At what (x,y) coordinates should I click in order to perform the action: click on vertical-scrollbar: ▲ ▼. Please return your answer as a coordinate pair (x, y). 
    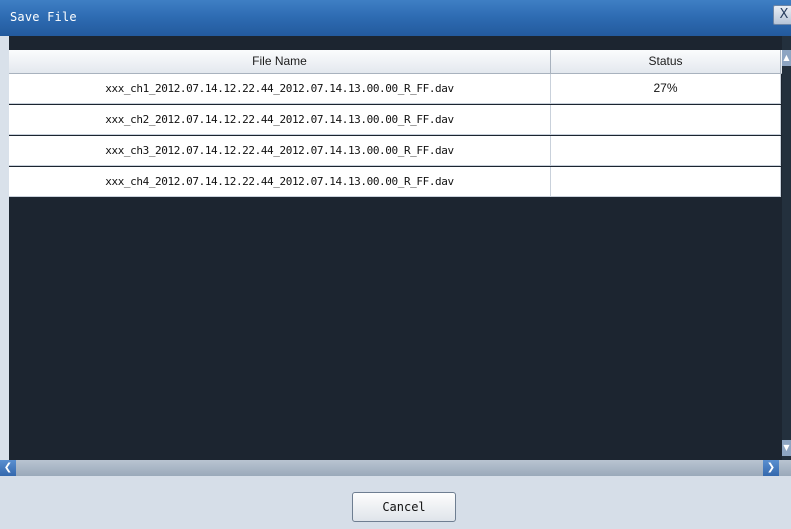
    Looking at the image, I should click on (786, 248).